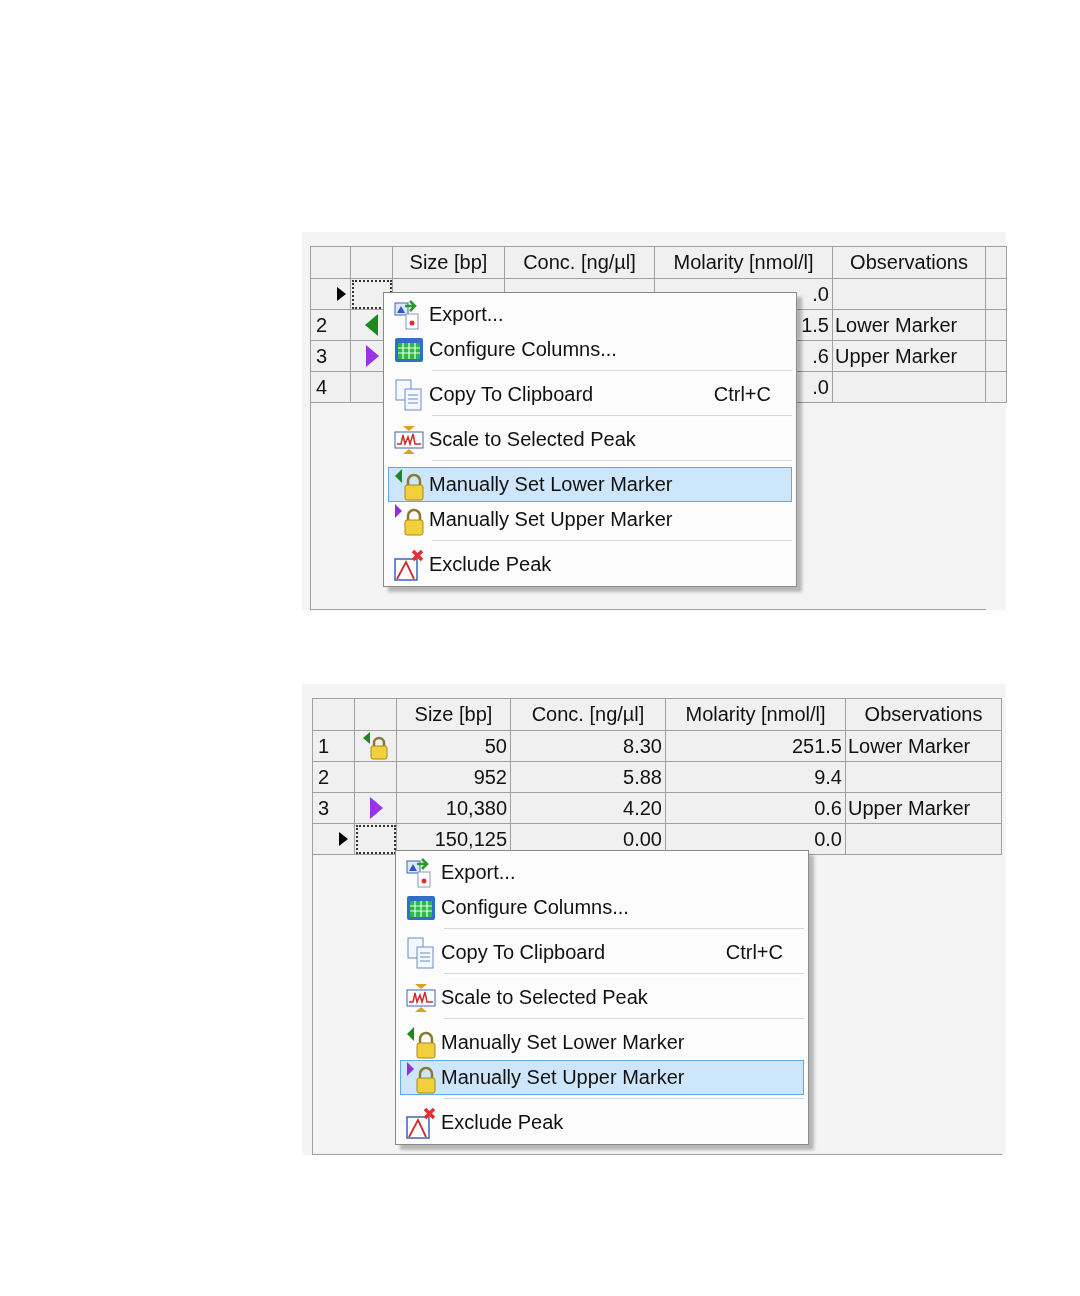 The width and height of the screenshot is (1080, 1296). Describe the element at coordinates (588, 746) in the screenshot. I see `table-cell: 8.30` at that location.